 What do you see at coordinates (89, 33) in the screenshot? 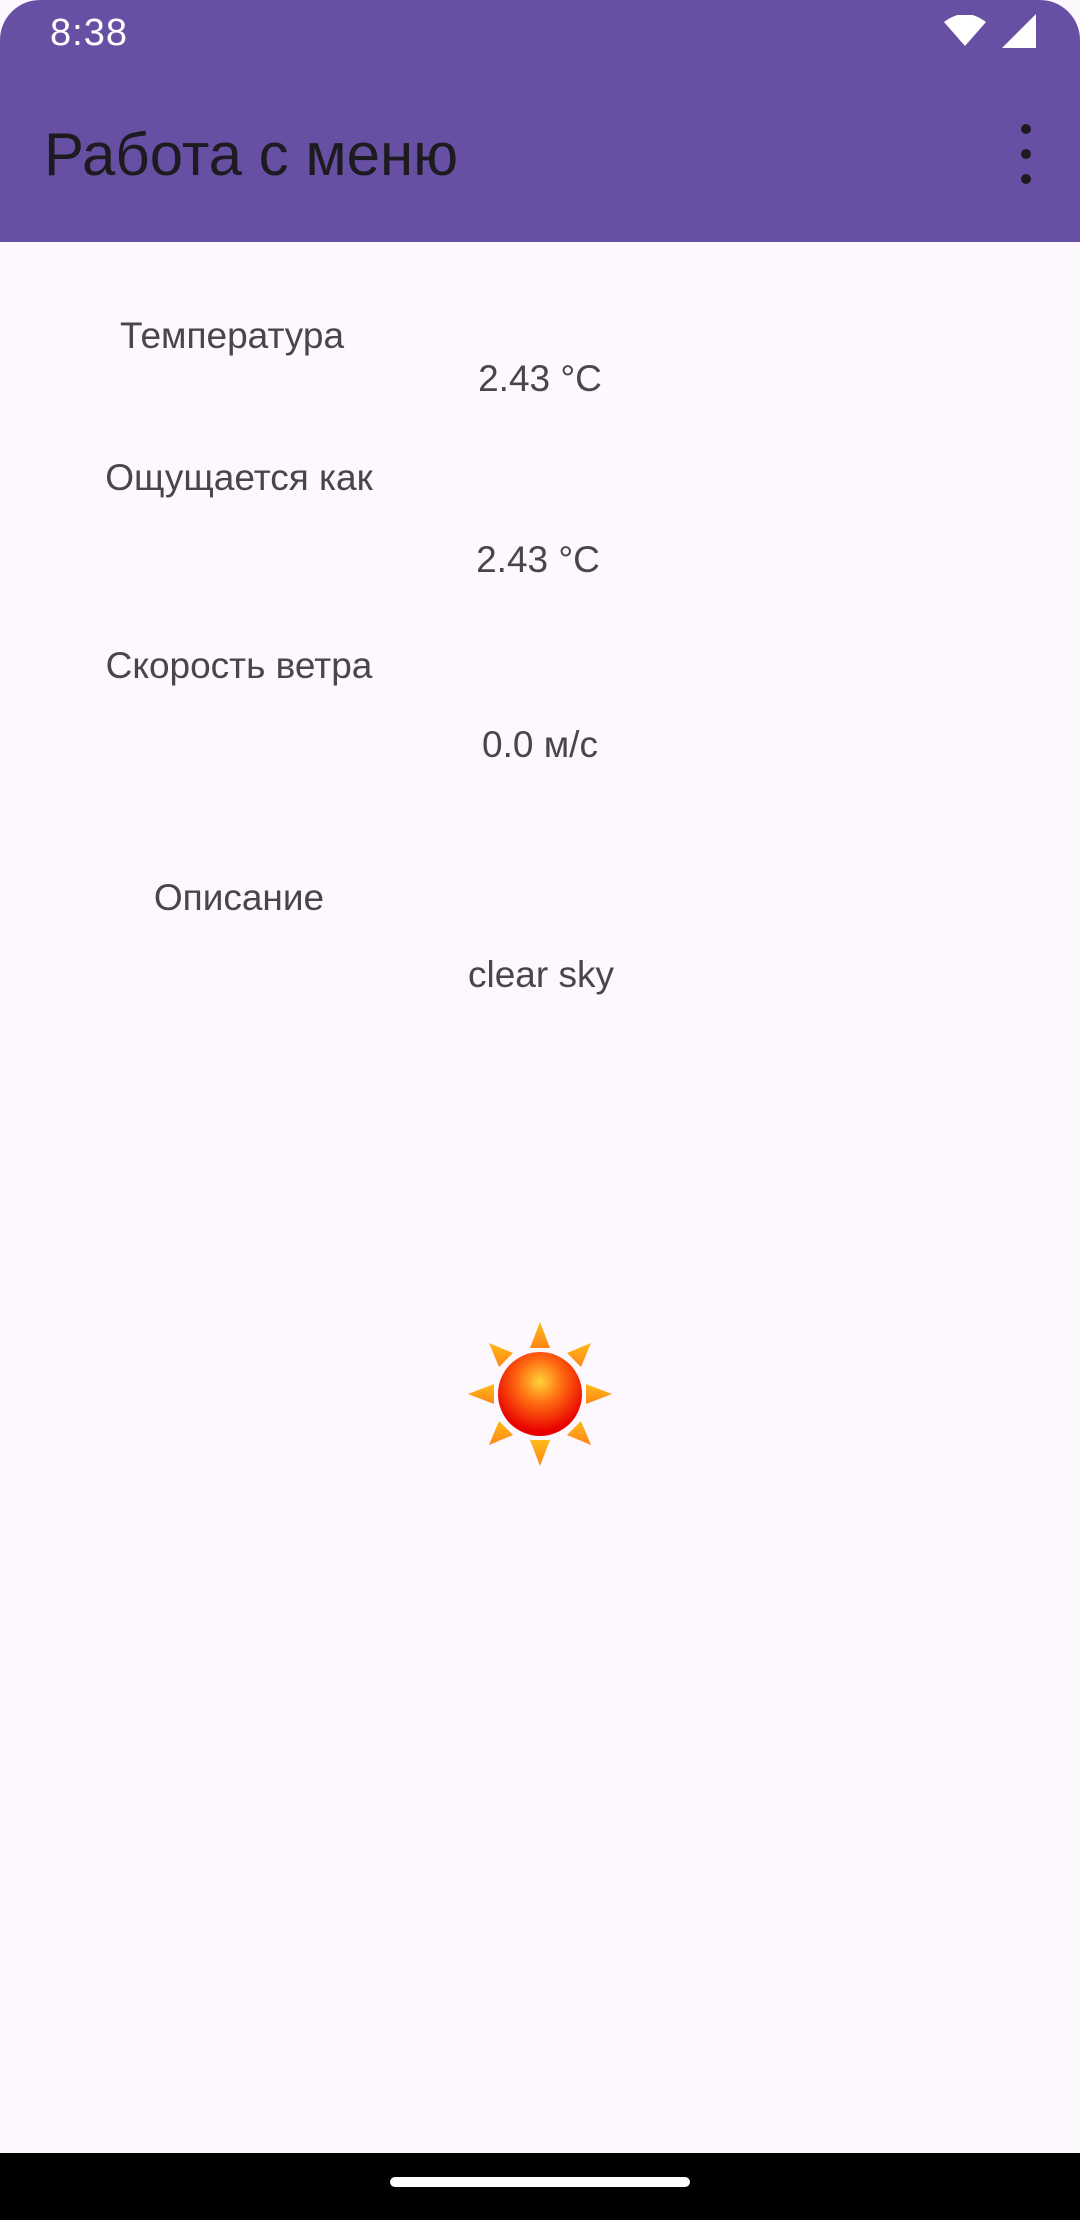
I see `status-time: 8:38` at bounding box center [89, 33].